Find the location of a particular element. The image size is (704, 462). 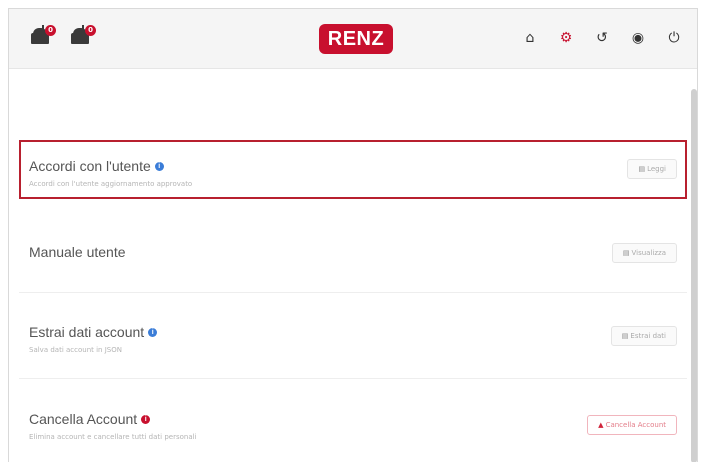

mailbox-group: 0 0 is located at coordinates (64, 36).